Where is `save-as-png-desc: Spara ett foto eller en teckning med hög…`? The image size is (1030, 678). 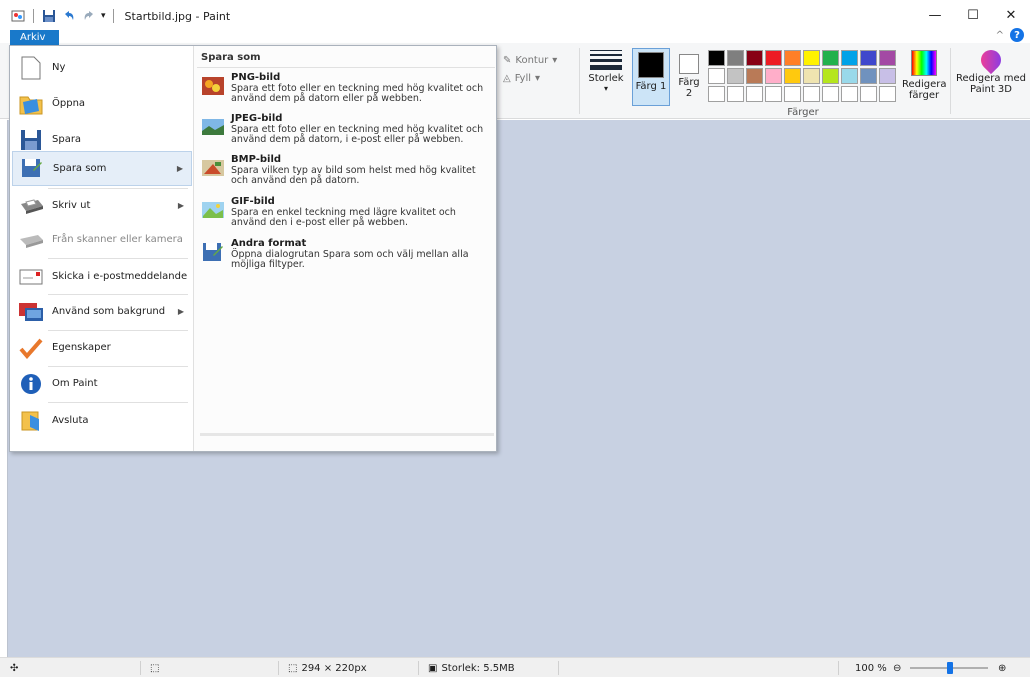
save-as-png-desc: Spara ett foto eller en teckning med hög… is located at coordinates (357, 93).